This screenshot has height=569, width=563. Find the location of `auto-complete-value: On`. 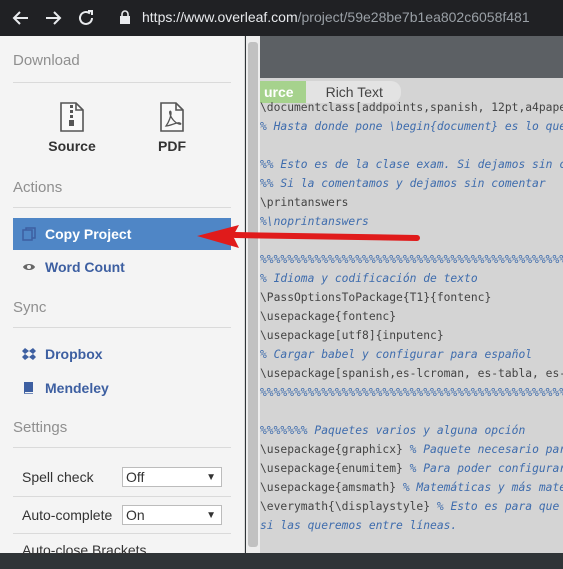

auto-complete-value: On is located at coordinates (135, 515).